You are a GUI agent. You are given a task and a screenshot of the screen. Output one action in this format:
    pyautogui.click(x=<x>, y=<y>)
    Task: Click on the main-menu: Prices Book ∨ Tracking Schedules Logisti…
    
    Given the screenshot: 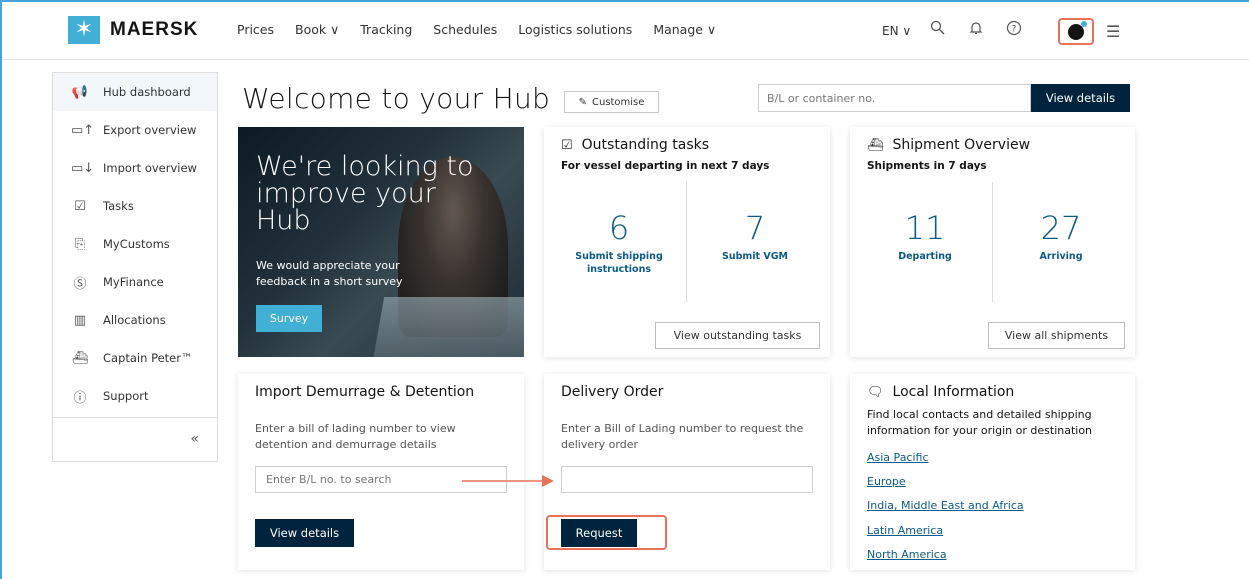 What is the action you would take?
    pyautogui.click(x=487, y=29)
    